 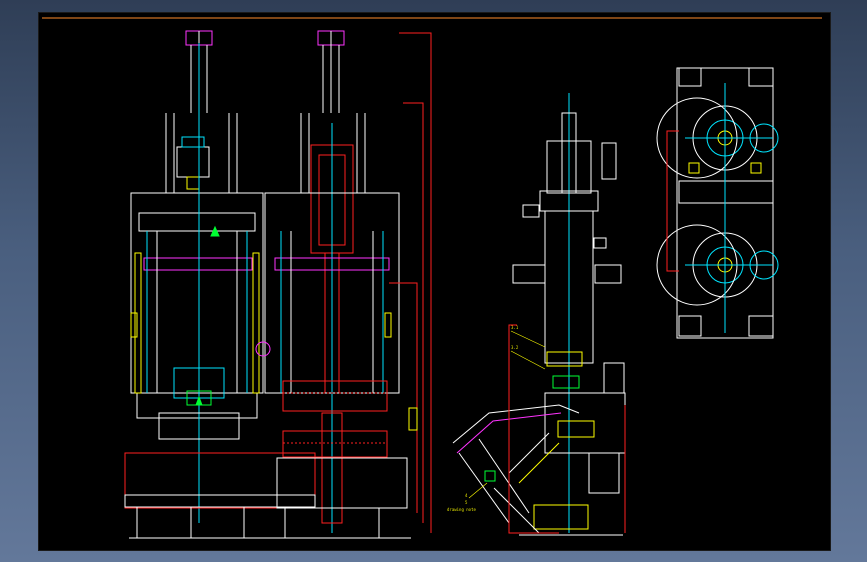 What do you see at coordinates (461, 509) in the screenshot?
I see `side-note-1: drawing note` at bounding box center [461, 509].